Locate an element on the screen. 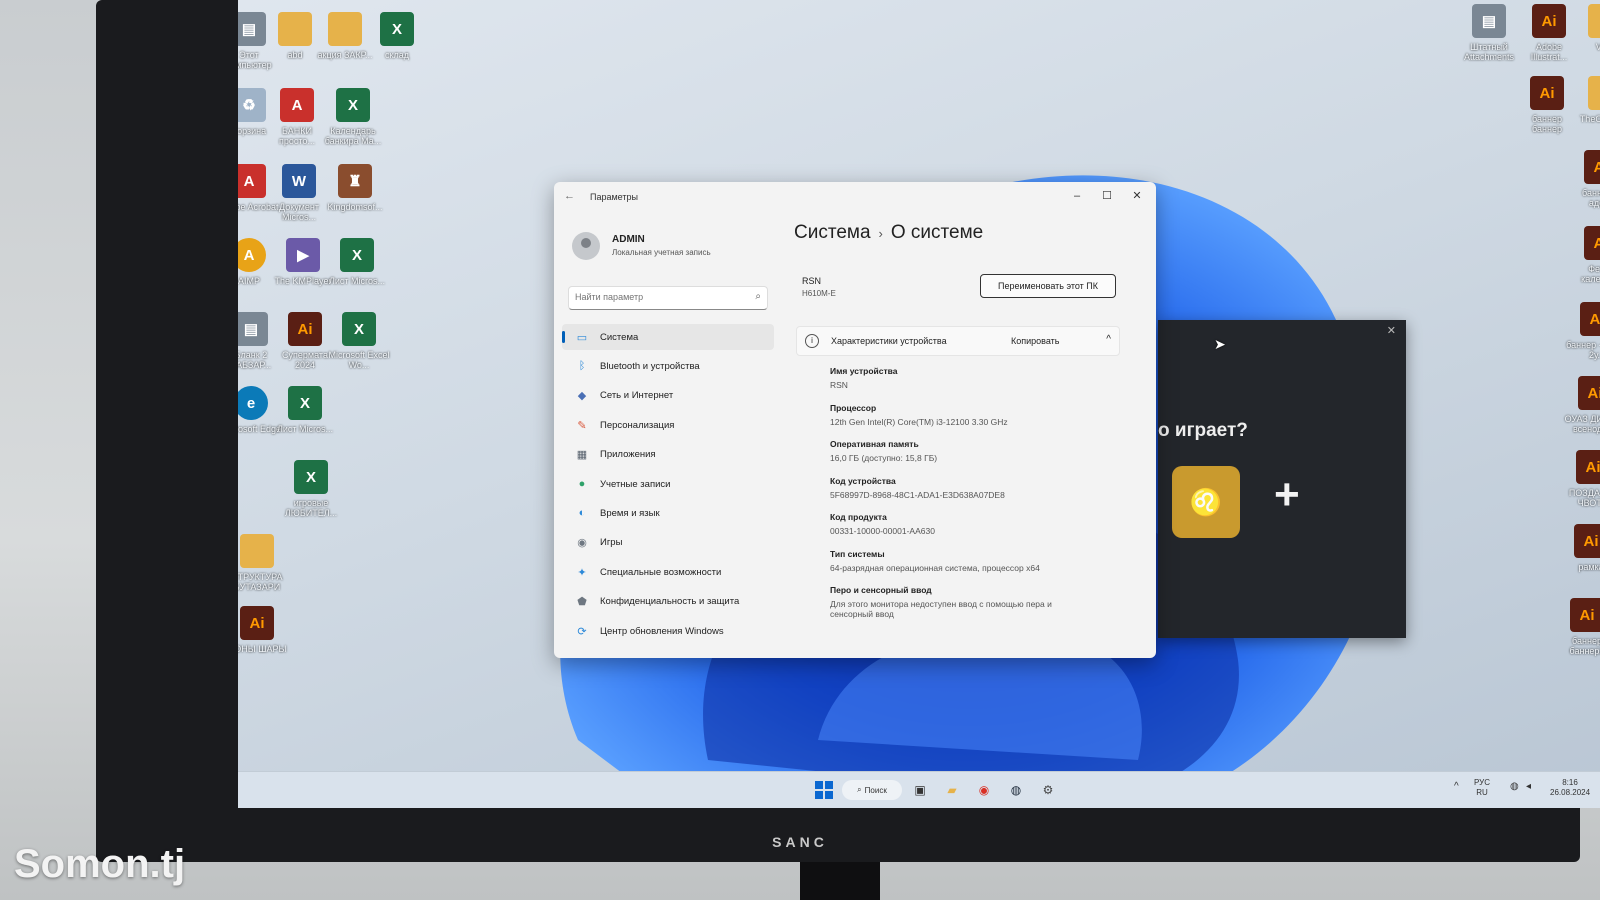  desktop-icon: VED is located at coordinates (1587, 28).